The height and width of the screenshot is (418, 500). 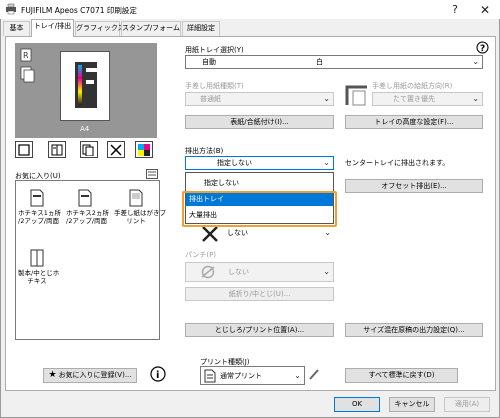 What do you see at coordinates (208, 272) in the screenshot?
I see `no-punch-icon` at bounding box center [208, 272].